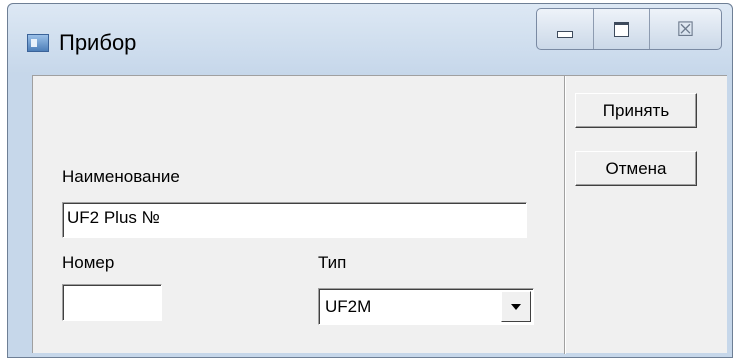 Image resolution: width=738 pixels, height=362 pixels. What do you see at coordinates (112, 302) in the screenshot?
I see `number-input` at bounding box center [112, 302].